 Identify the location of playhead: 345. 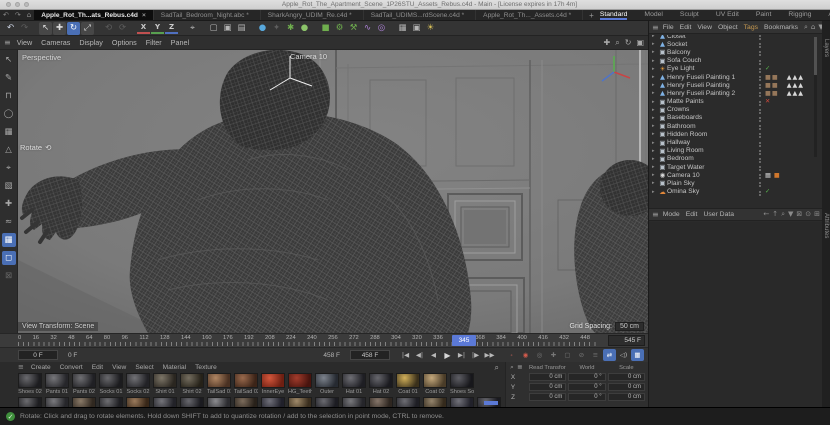
(464, 340).